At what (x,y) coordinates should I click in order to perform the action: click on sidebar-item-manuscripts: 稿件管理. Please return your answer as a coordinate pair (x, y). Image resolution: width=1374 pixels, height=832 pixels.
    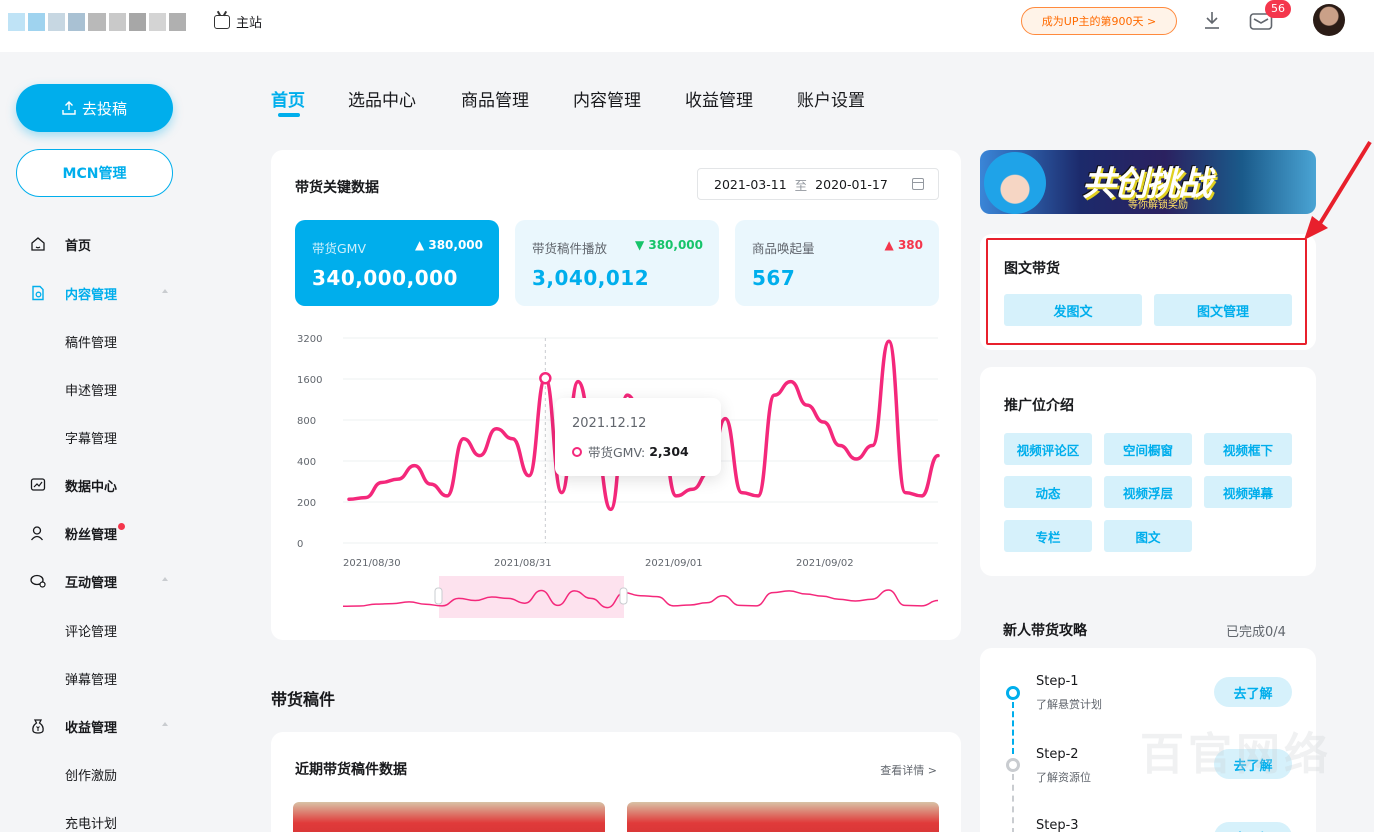
    Looking at the image, I should click on (95, 341).